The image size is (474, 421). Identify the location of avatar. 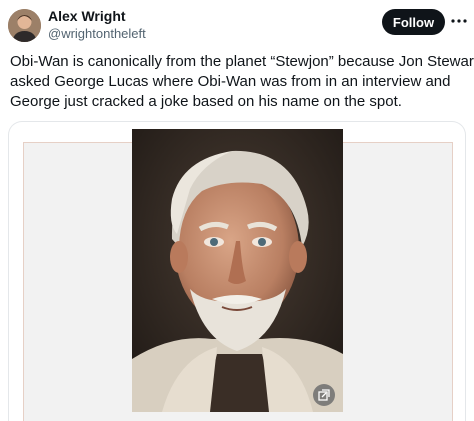
(24, 25).